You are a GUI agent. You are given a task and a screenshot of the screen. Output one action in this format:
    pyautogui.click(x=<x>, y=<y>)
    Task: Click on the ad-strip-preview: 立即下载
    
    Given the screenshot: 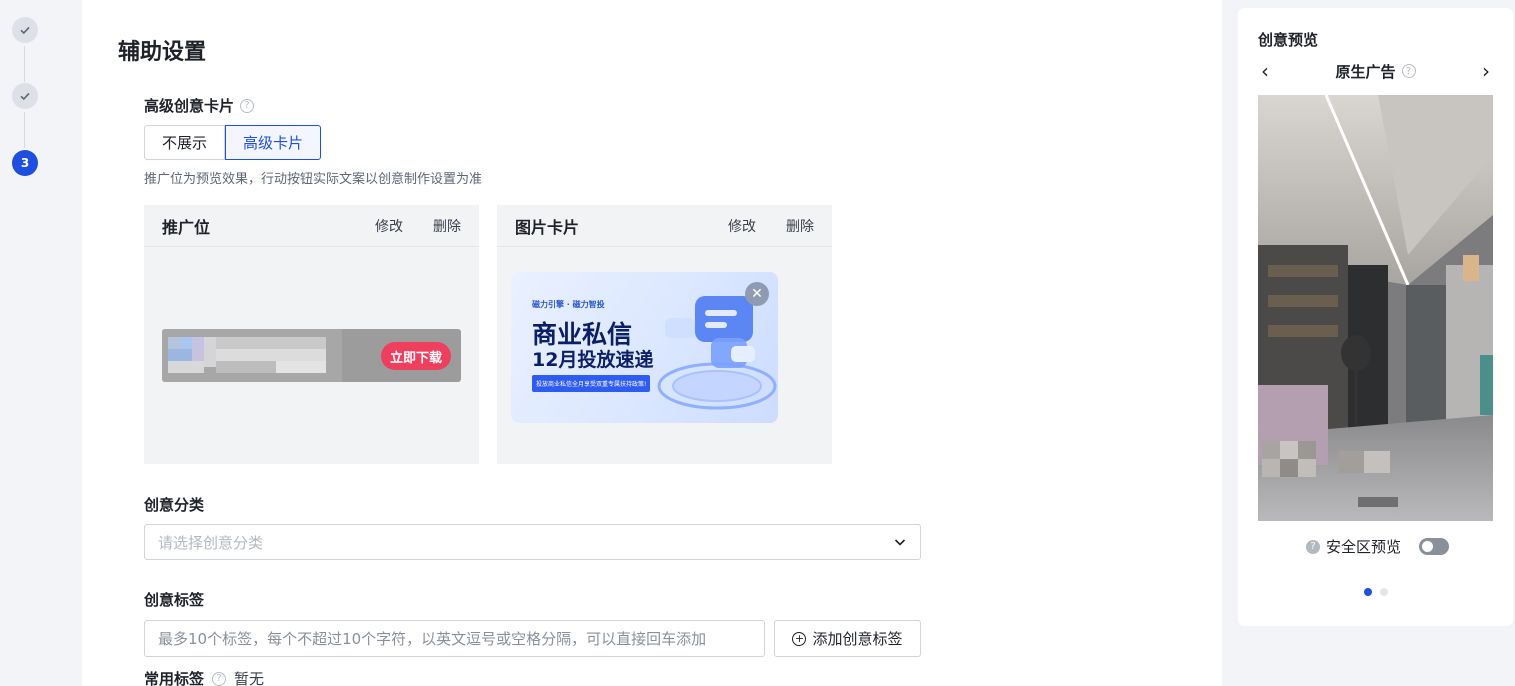 What is the action you would take?
    pyautogui.click(x=311, y=355)
    